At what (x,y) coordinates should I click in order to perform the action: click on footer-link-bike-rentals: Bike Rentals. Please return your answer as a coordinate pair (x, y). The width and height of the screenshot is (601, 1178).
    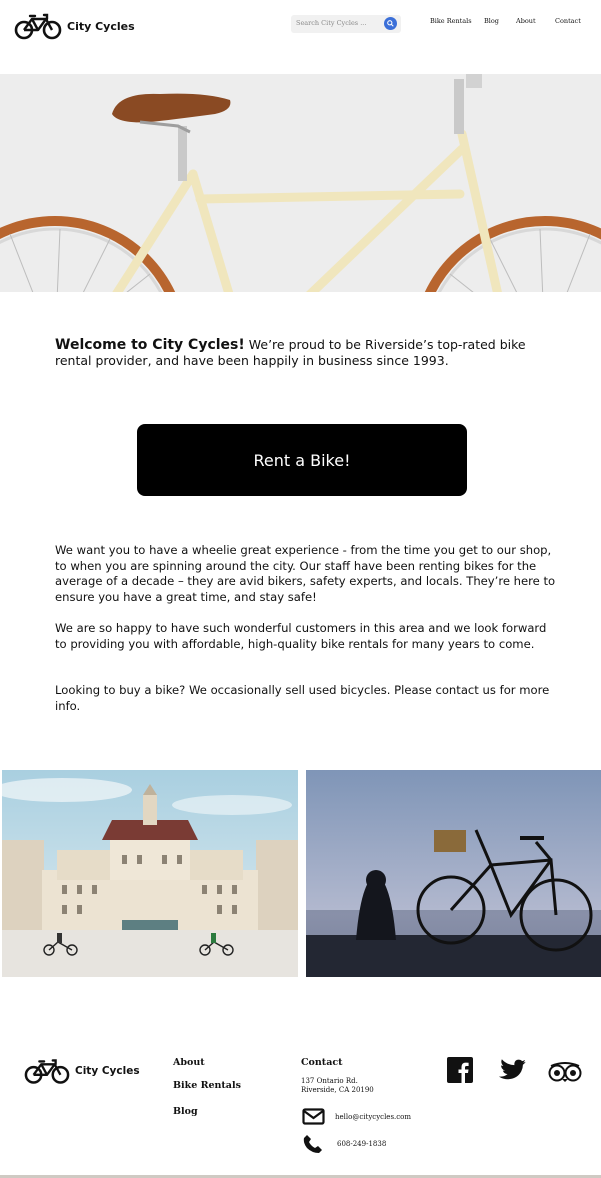
    Looking at the image, I should click on (207, 1085).